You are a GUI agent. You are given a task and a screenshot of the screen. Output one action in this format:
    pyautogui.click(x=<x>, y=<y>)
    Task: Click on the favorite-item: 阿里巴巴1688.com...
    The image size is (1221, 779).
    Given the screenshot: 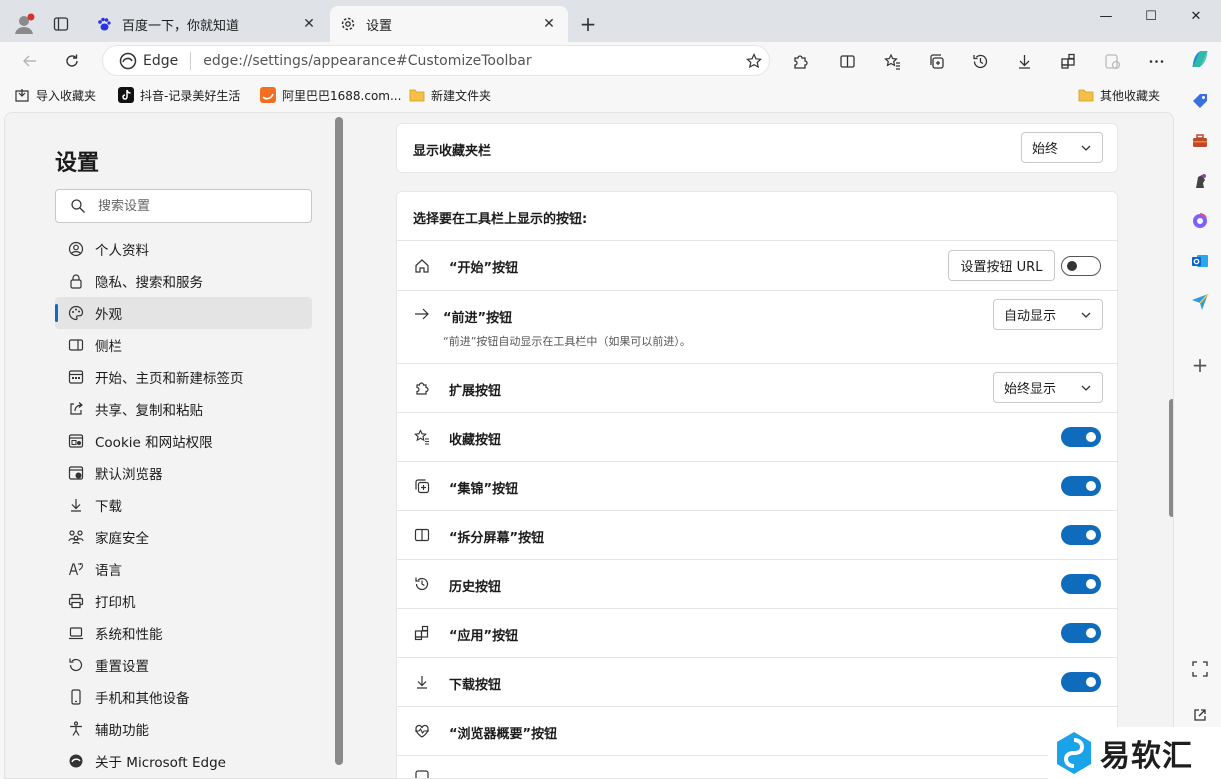 What is the action you would take?
    pyautogui.click(x=330, y=95)
    